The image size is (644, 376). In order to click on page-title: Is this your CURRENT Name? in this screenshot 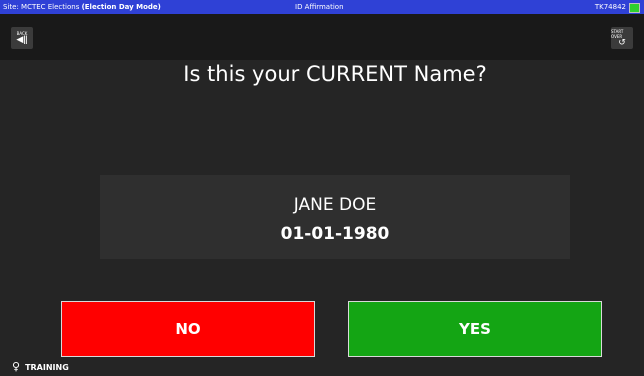, I will do `click(335, 74)`.